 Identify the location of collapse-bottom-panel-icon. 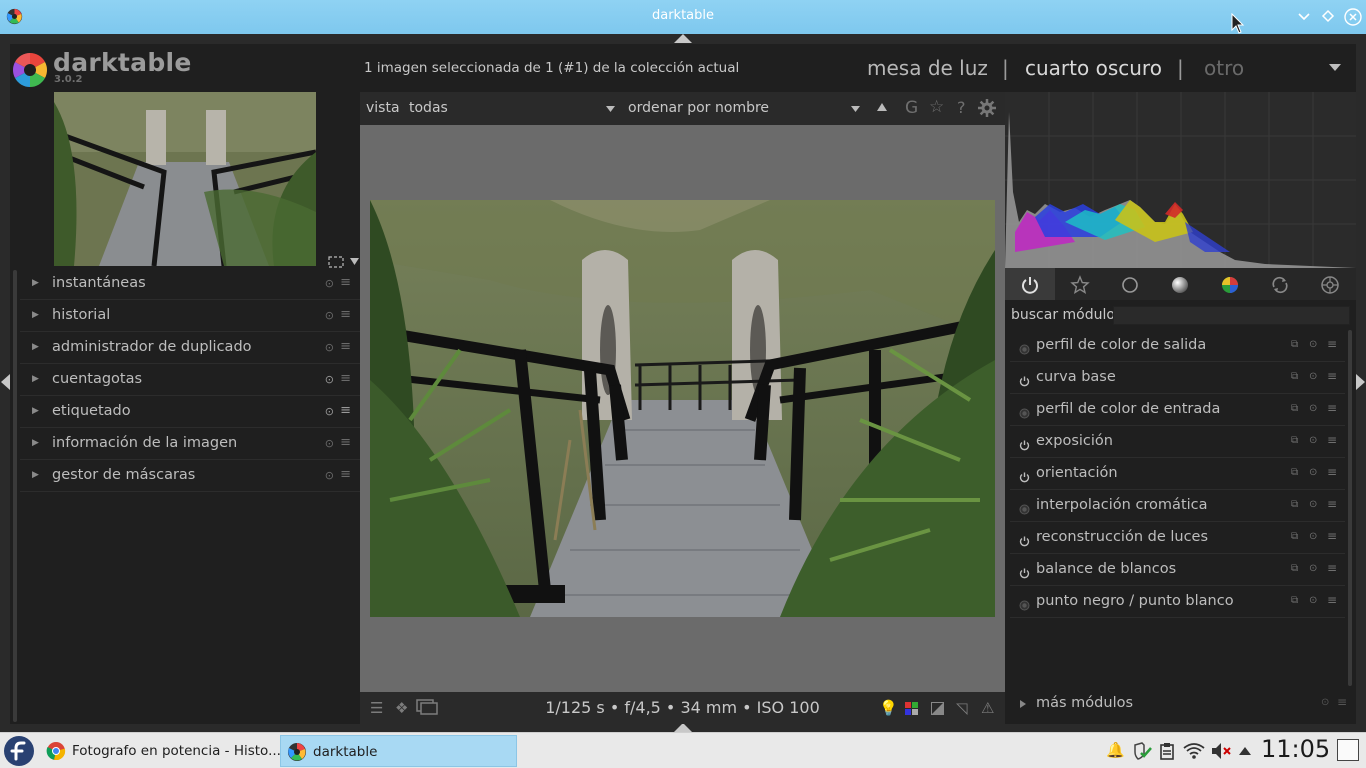
(683, 727).